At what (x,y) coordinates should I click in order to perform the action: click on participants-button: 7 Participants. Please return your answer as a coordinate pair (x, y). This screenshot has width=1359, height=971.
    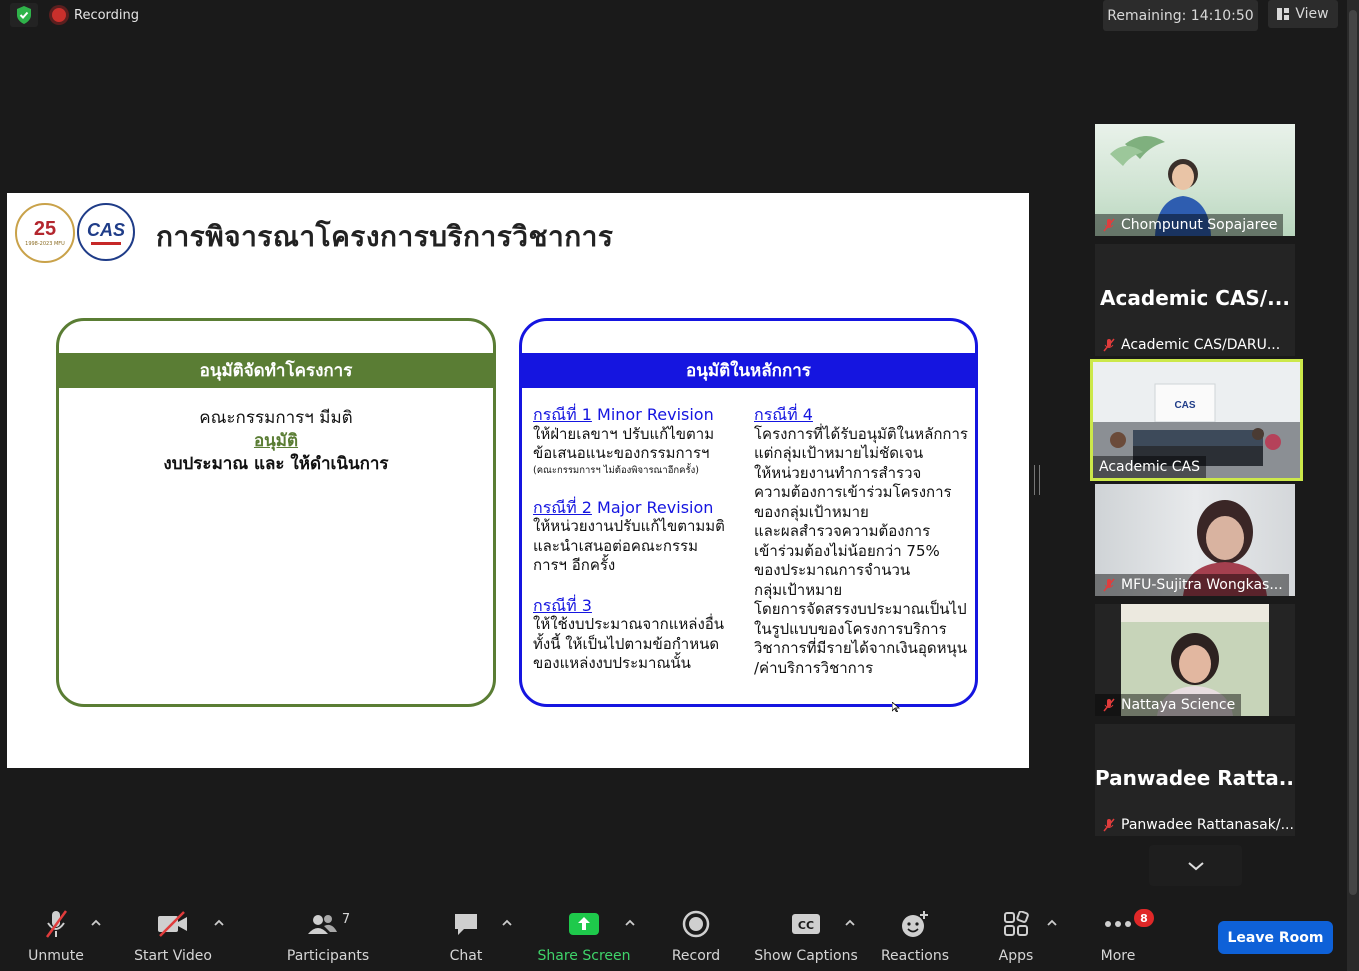
    Looking at the image, I should click on (328, 936).